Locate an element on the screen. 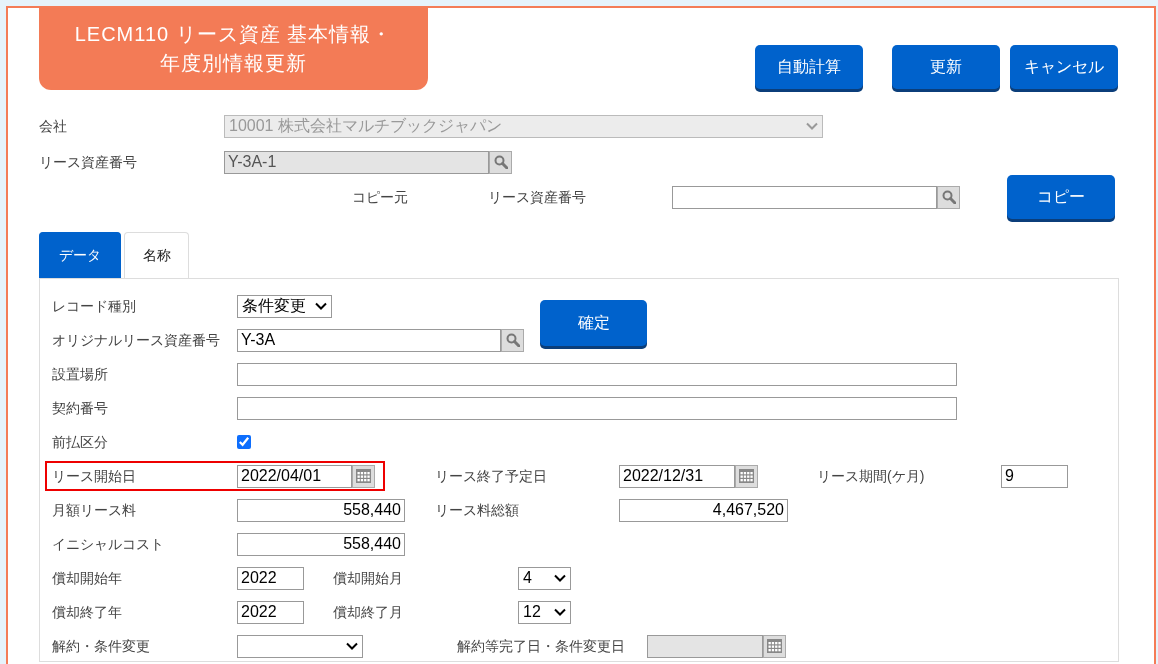  field-label: 解約等完了日・条件変更日 is located at coordinates (541, 646).